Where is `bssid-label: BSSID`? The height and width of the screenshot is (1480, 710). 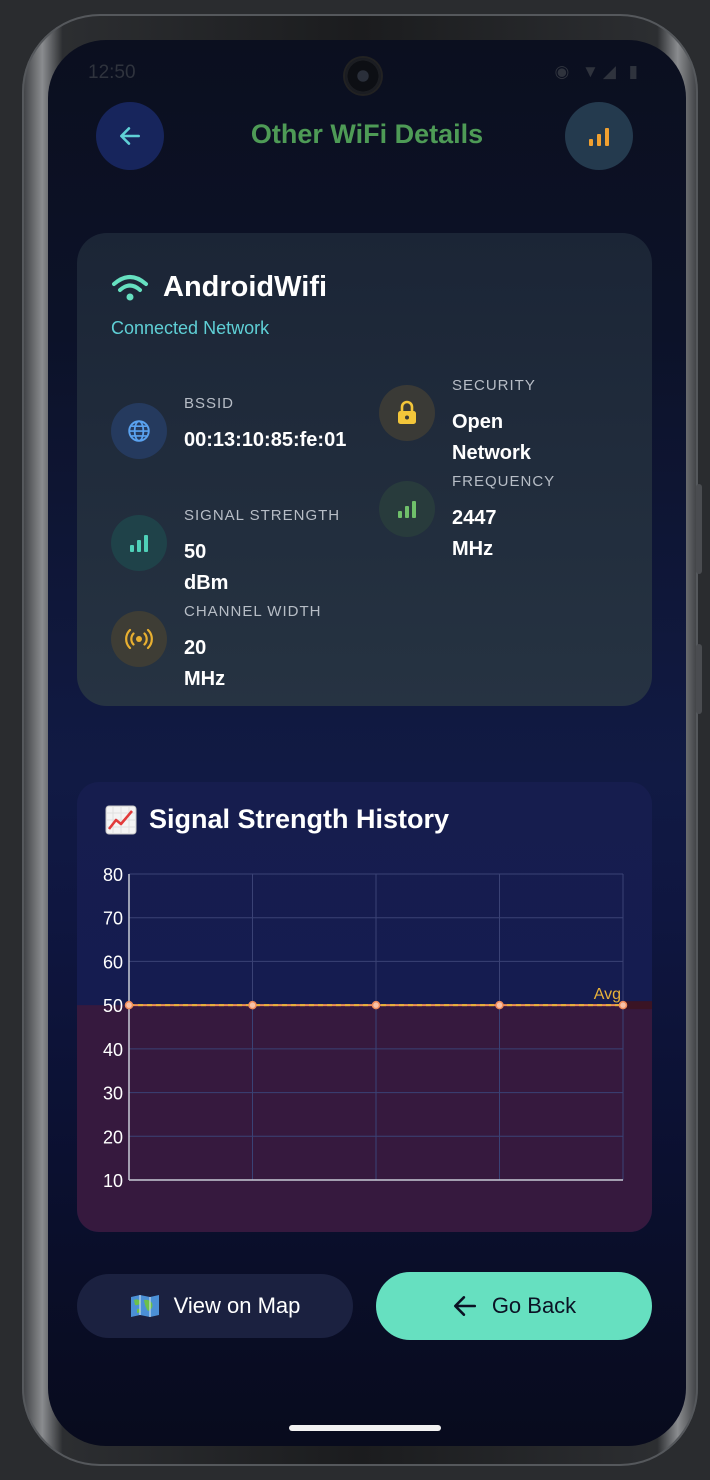
bssid-label: BSSID is located at coordinates (209, 403).